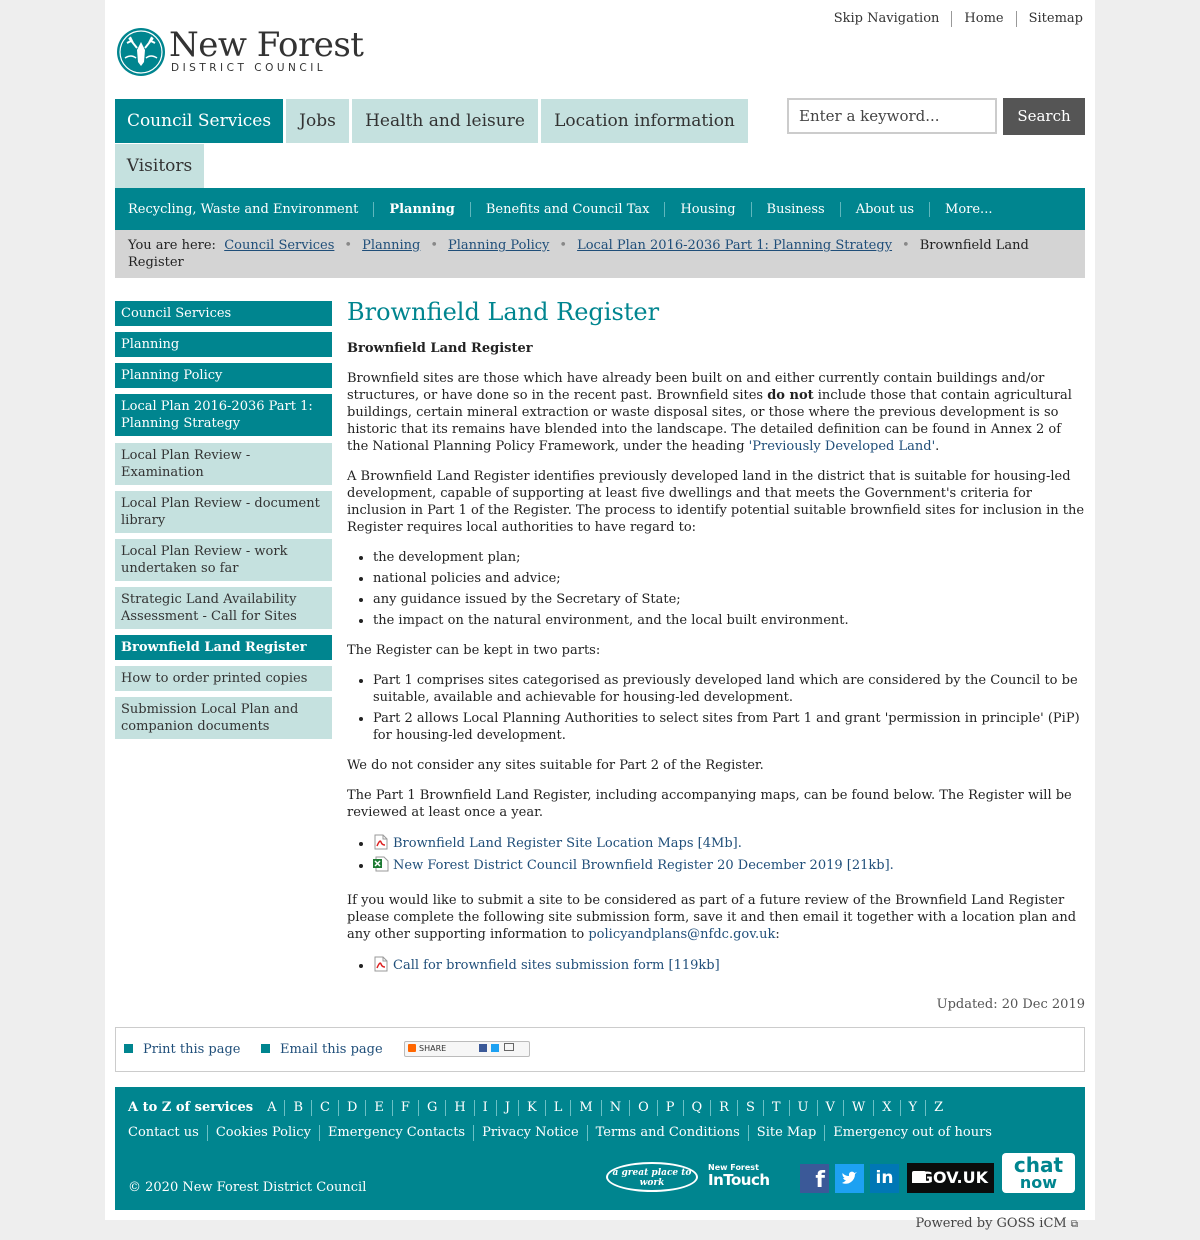 The height and width of the screenshot is (1240, 1200). Describe the element at coordinates (912, 1108) in the screenshot. I see `a-to-z-letter-y: Y` at that location.